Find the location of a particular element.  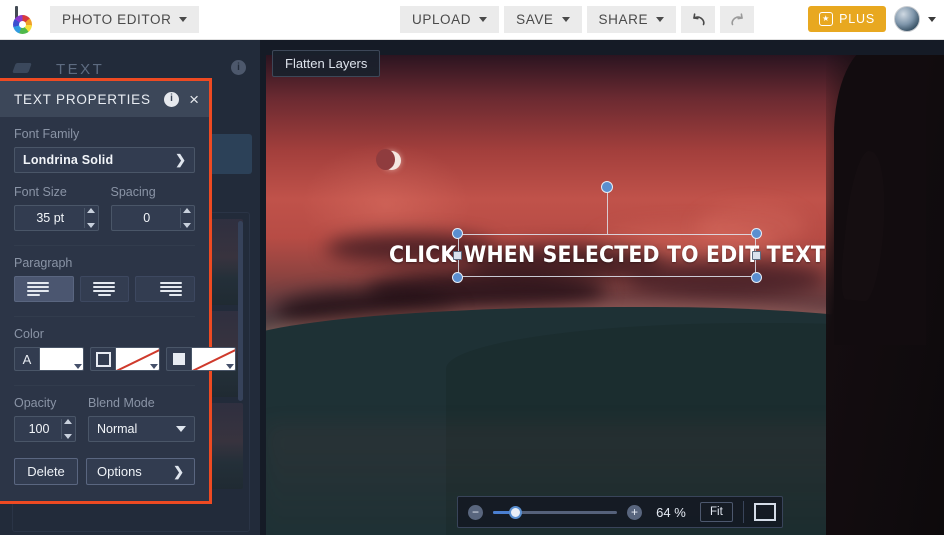

color-swatch-group: A is located at coordinates (125, 359).